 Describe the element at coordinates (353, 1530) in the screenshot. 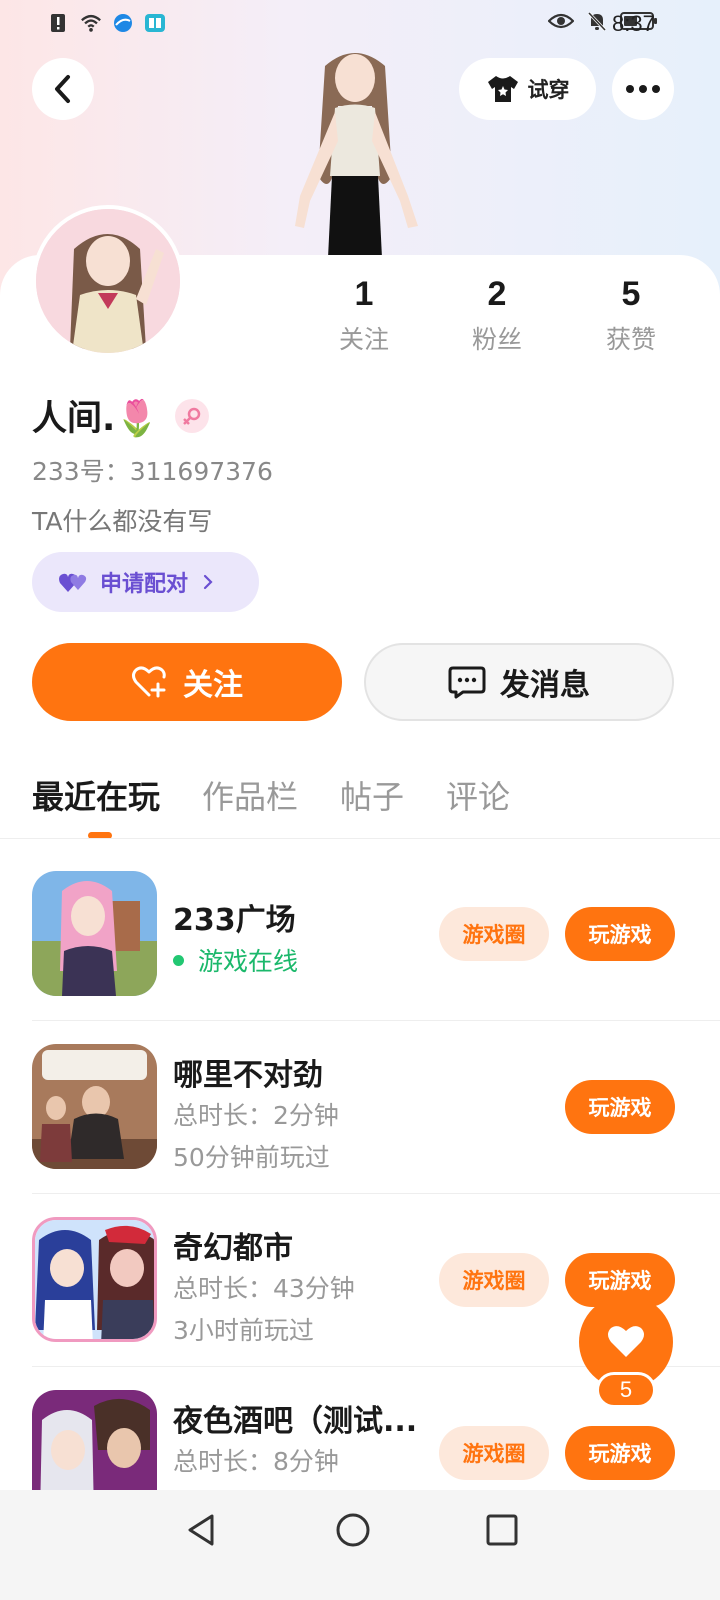

I see `nav-home-icon` at that location.